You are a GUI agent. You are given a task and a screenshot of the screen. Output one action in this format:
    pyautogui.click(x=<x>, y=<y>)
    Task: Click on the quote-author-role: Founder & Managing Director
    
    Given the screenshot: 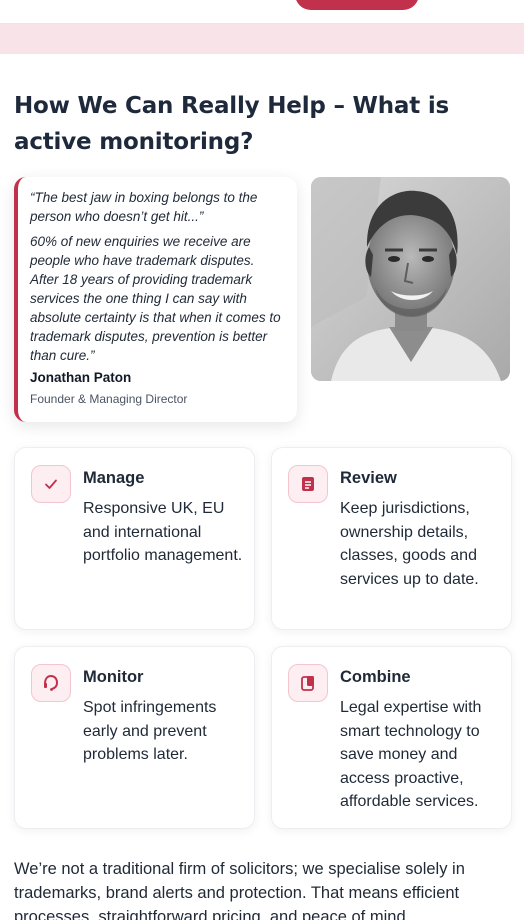 What is the action you would take?
    pyautogui.click(x=109, y=399)
    